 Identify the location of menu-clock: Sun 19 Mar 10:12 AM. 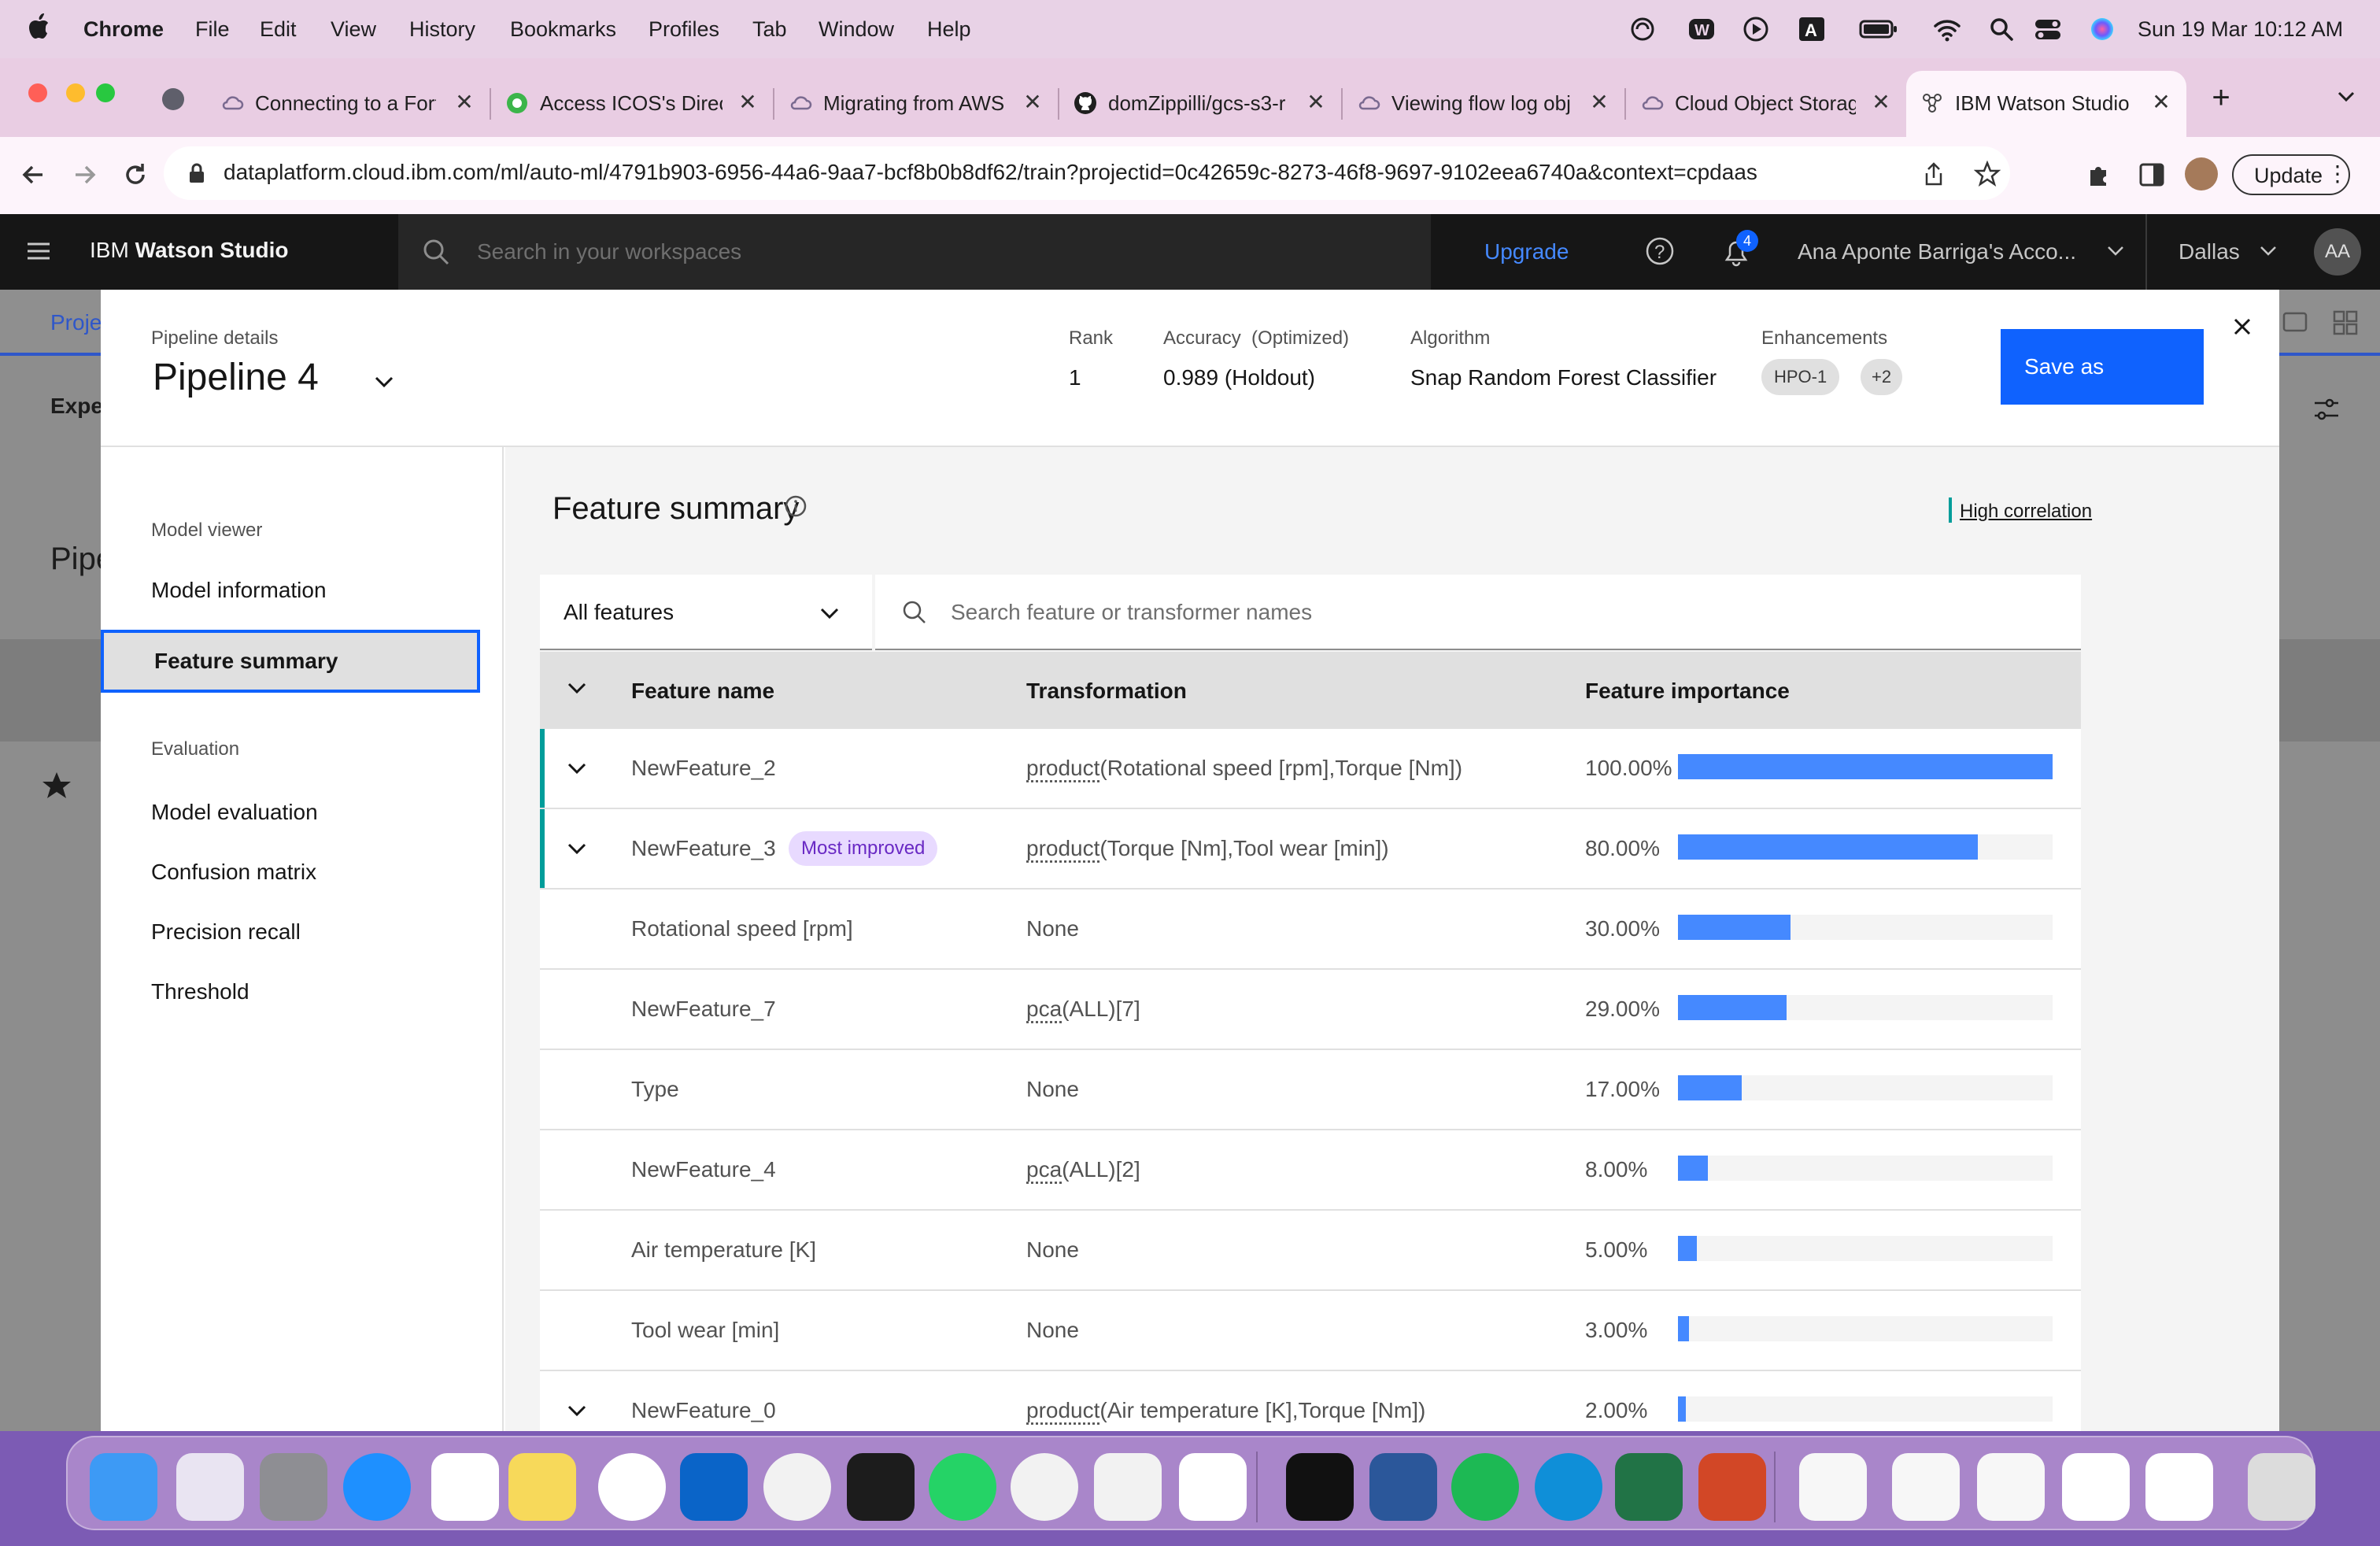
(2240, 29).